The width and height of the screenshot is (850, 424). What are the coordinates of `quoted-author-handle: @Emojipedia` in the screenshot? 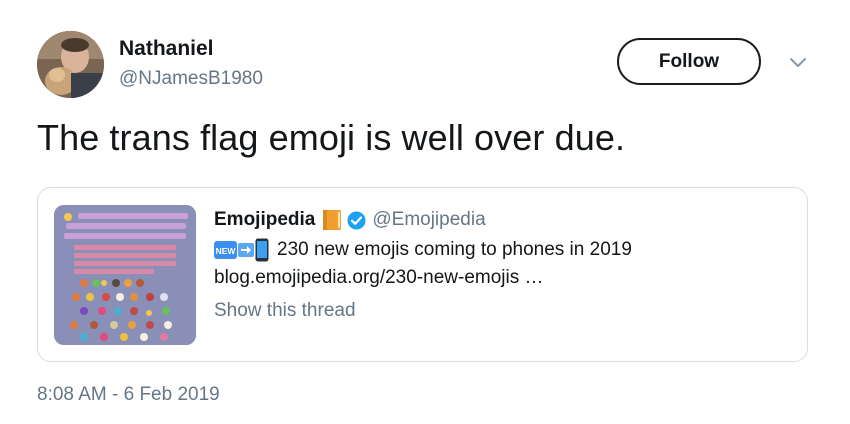 It's located at (428, 220).